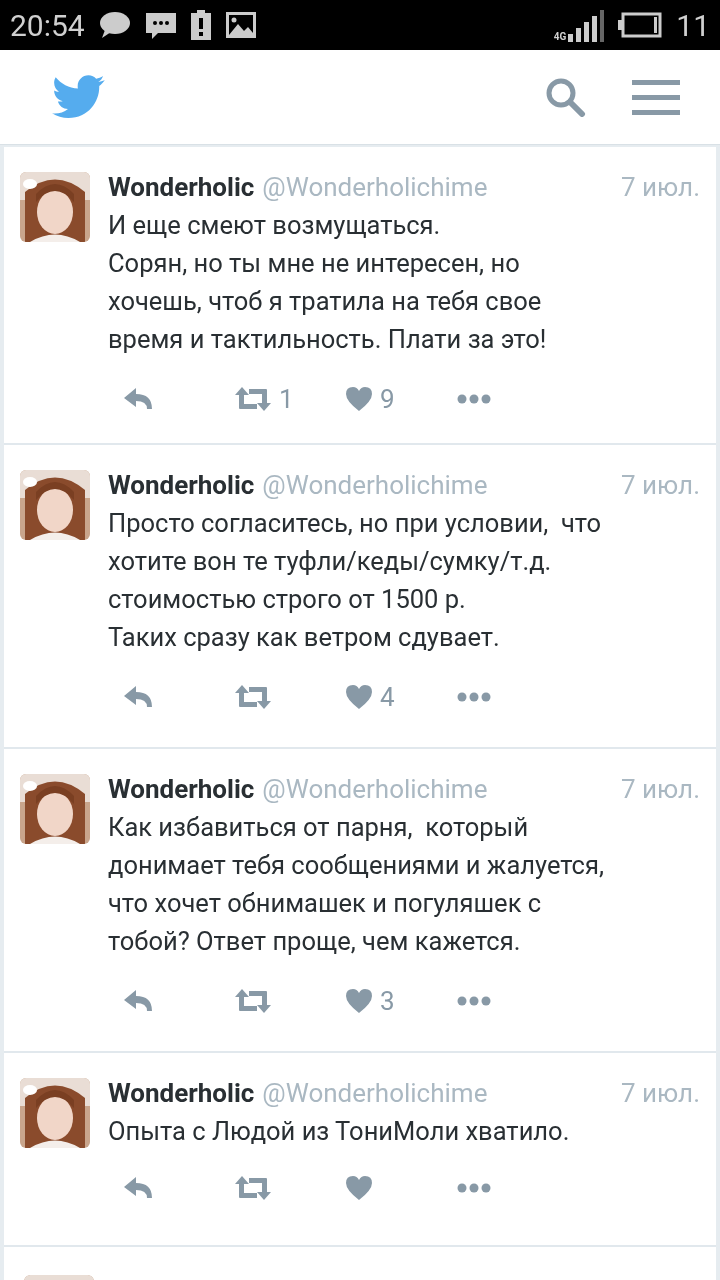 The image size is (720, 1280). Describe the element at coordinates (586, 25) in the screenshot. I see `signal-icon` at that location.